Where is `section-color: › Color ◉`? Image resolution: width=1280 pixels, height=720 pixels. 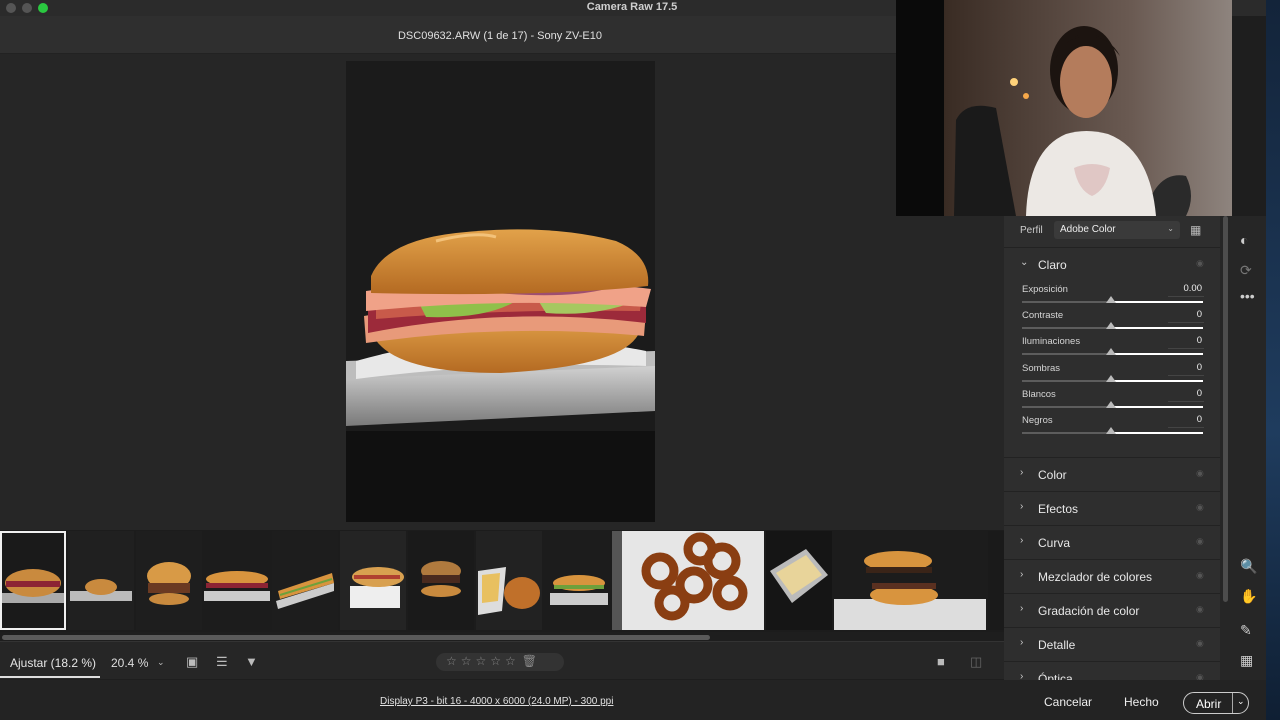
section-color: › Color ◉ is located at coordinates (1112, 473).